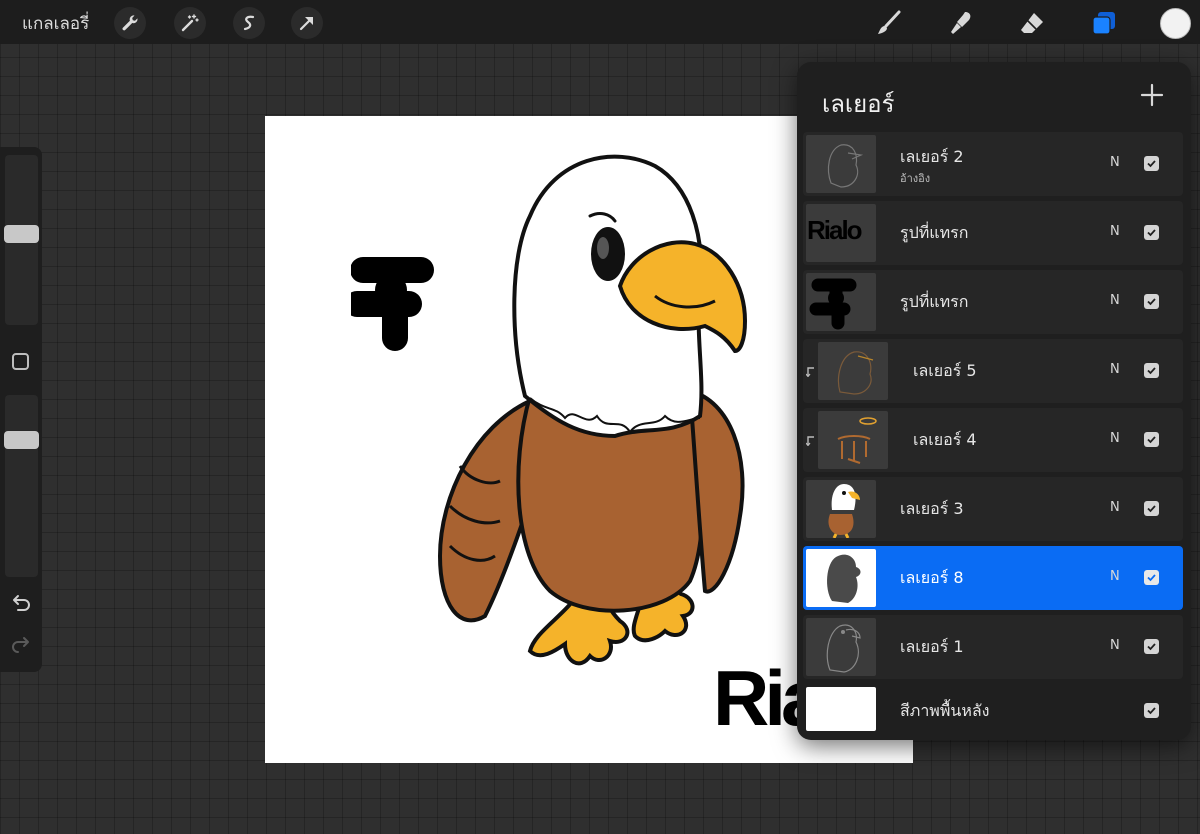 This screenshot has height=834, width=1200. I want to click on layer-row: เลเยอร์ 5 N, so click(993, 371).